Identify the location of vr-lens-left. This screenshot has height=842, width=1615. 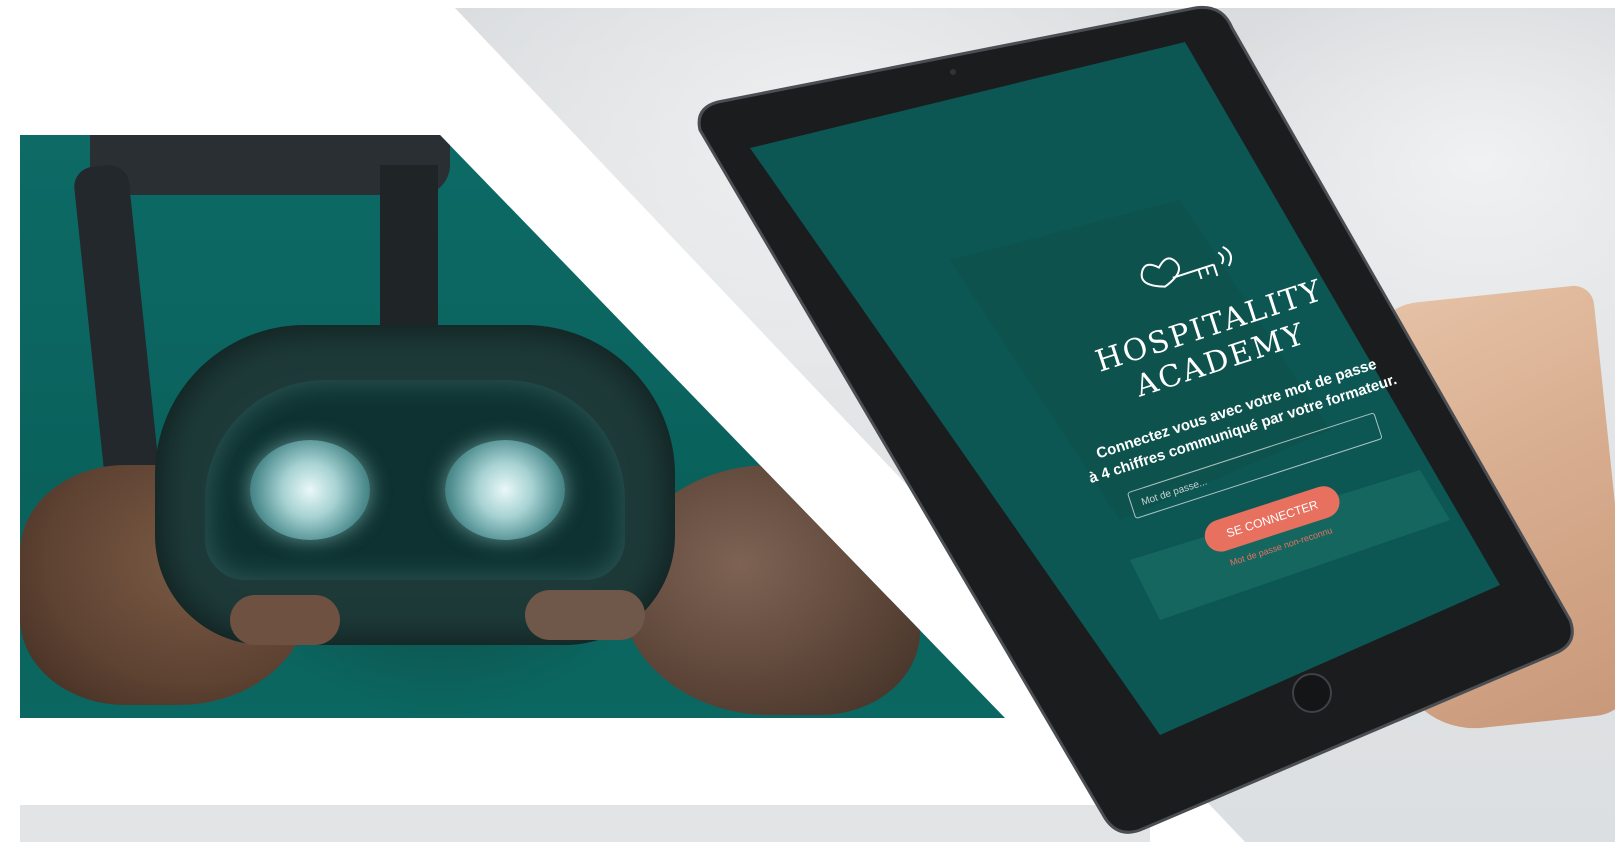
(310, 490).